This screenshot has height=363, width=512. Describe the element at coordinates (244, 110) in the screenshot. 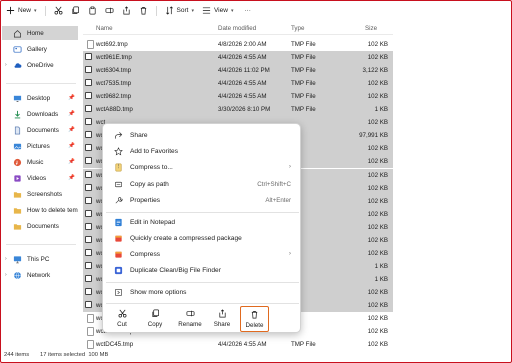

I see `file-date: 3/30/2026 8:10 PM` at that location.